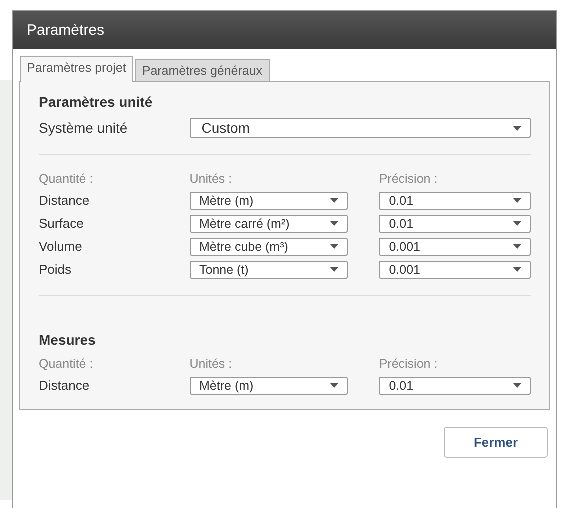 The width and height of the screenshot is (569, 508). I want to click on unit-dropdown: Mètre carré (m²), so click(269, 223).